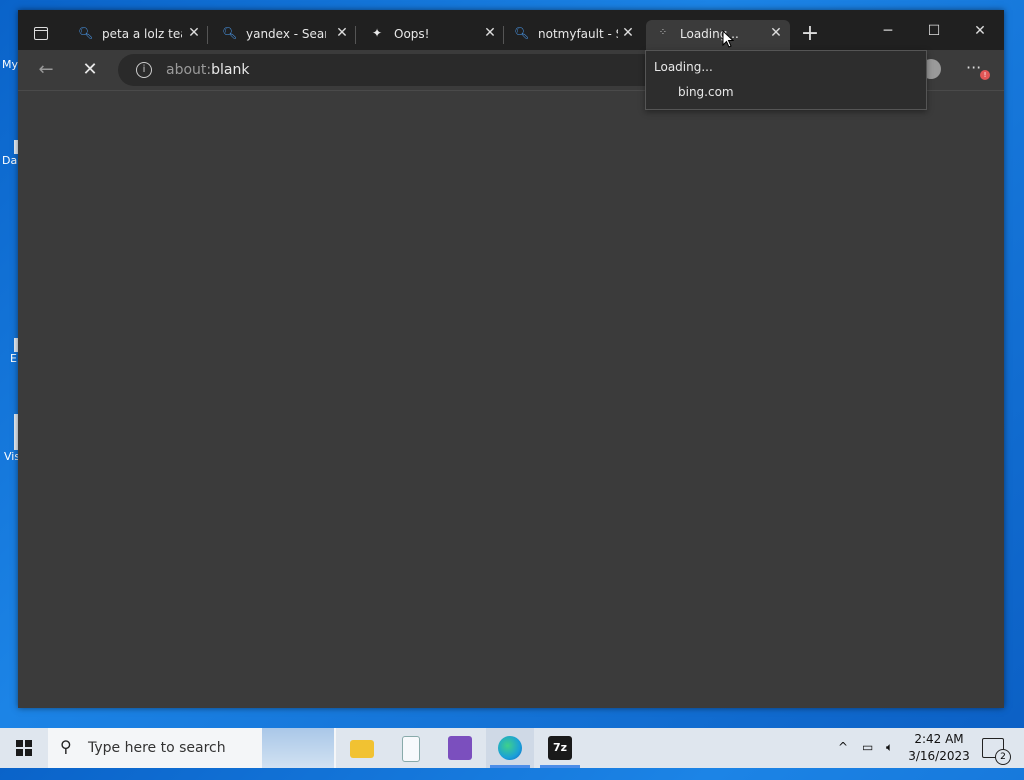 This screenshot has width=1024, height=780. I want to click on notification-center-button: 2, so click(996, 751).